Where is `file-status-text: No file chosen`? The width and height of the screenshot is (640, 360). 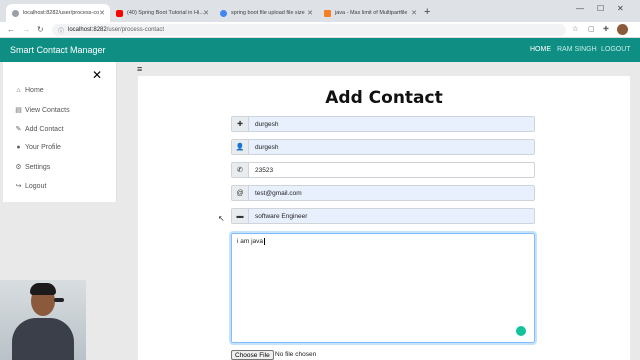 file-status-text: No file chosen is located at coordinates (296, 354).